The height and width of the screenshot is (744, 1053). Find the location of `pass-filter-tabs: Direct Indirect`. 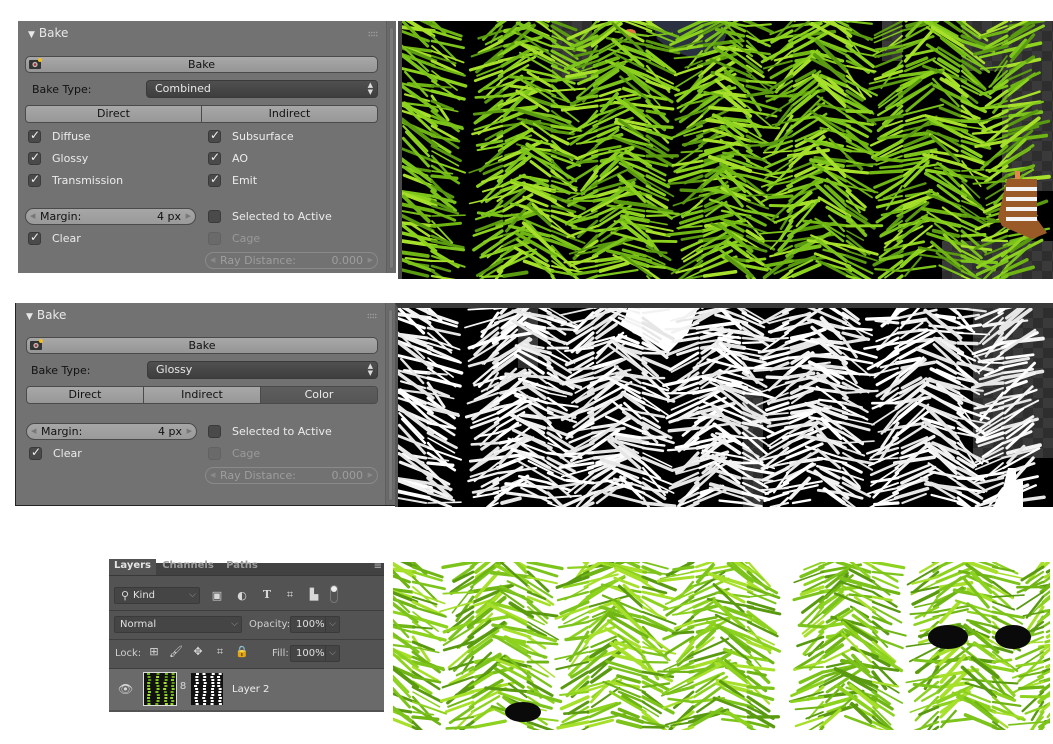

pass-filter-tabs: Direct Indirect is located at coordinates (201, 114).